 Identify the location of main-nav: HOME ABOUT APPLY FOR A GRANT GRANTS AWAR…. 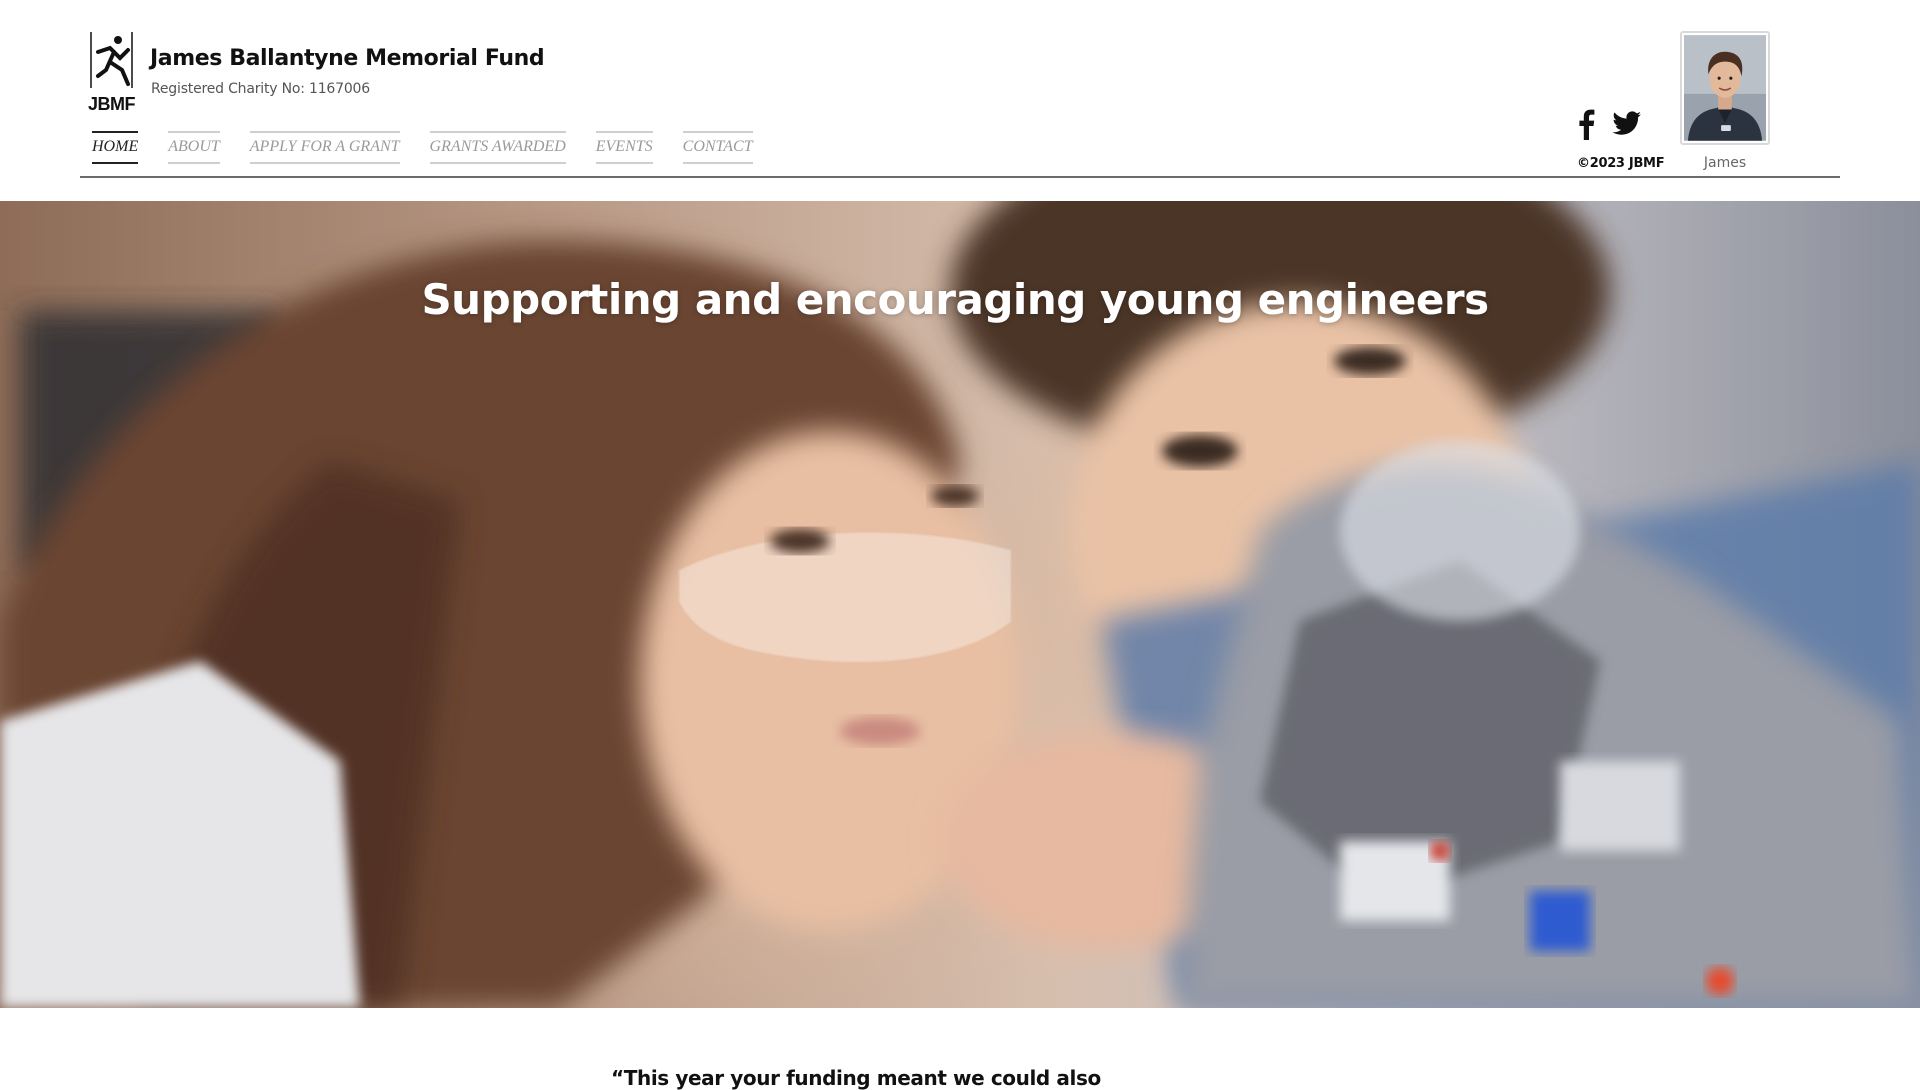
(437, 147).